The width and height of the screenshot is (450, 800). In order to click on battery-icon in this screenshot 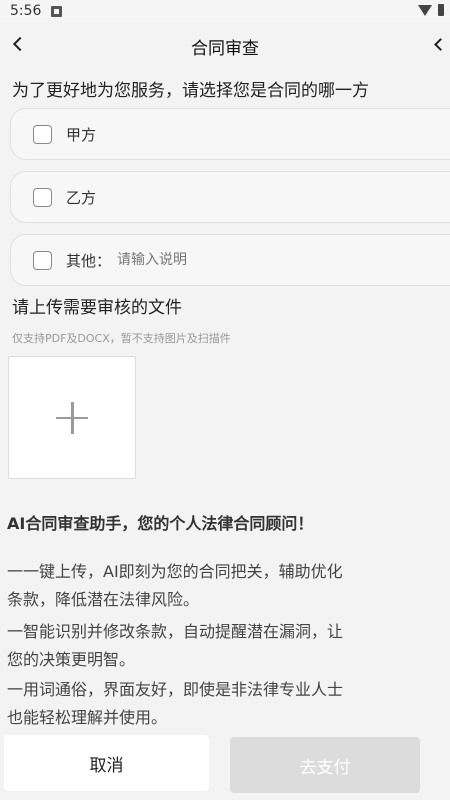, I will do `click(441, 10)`.